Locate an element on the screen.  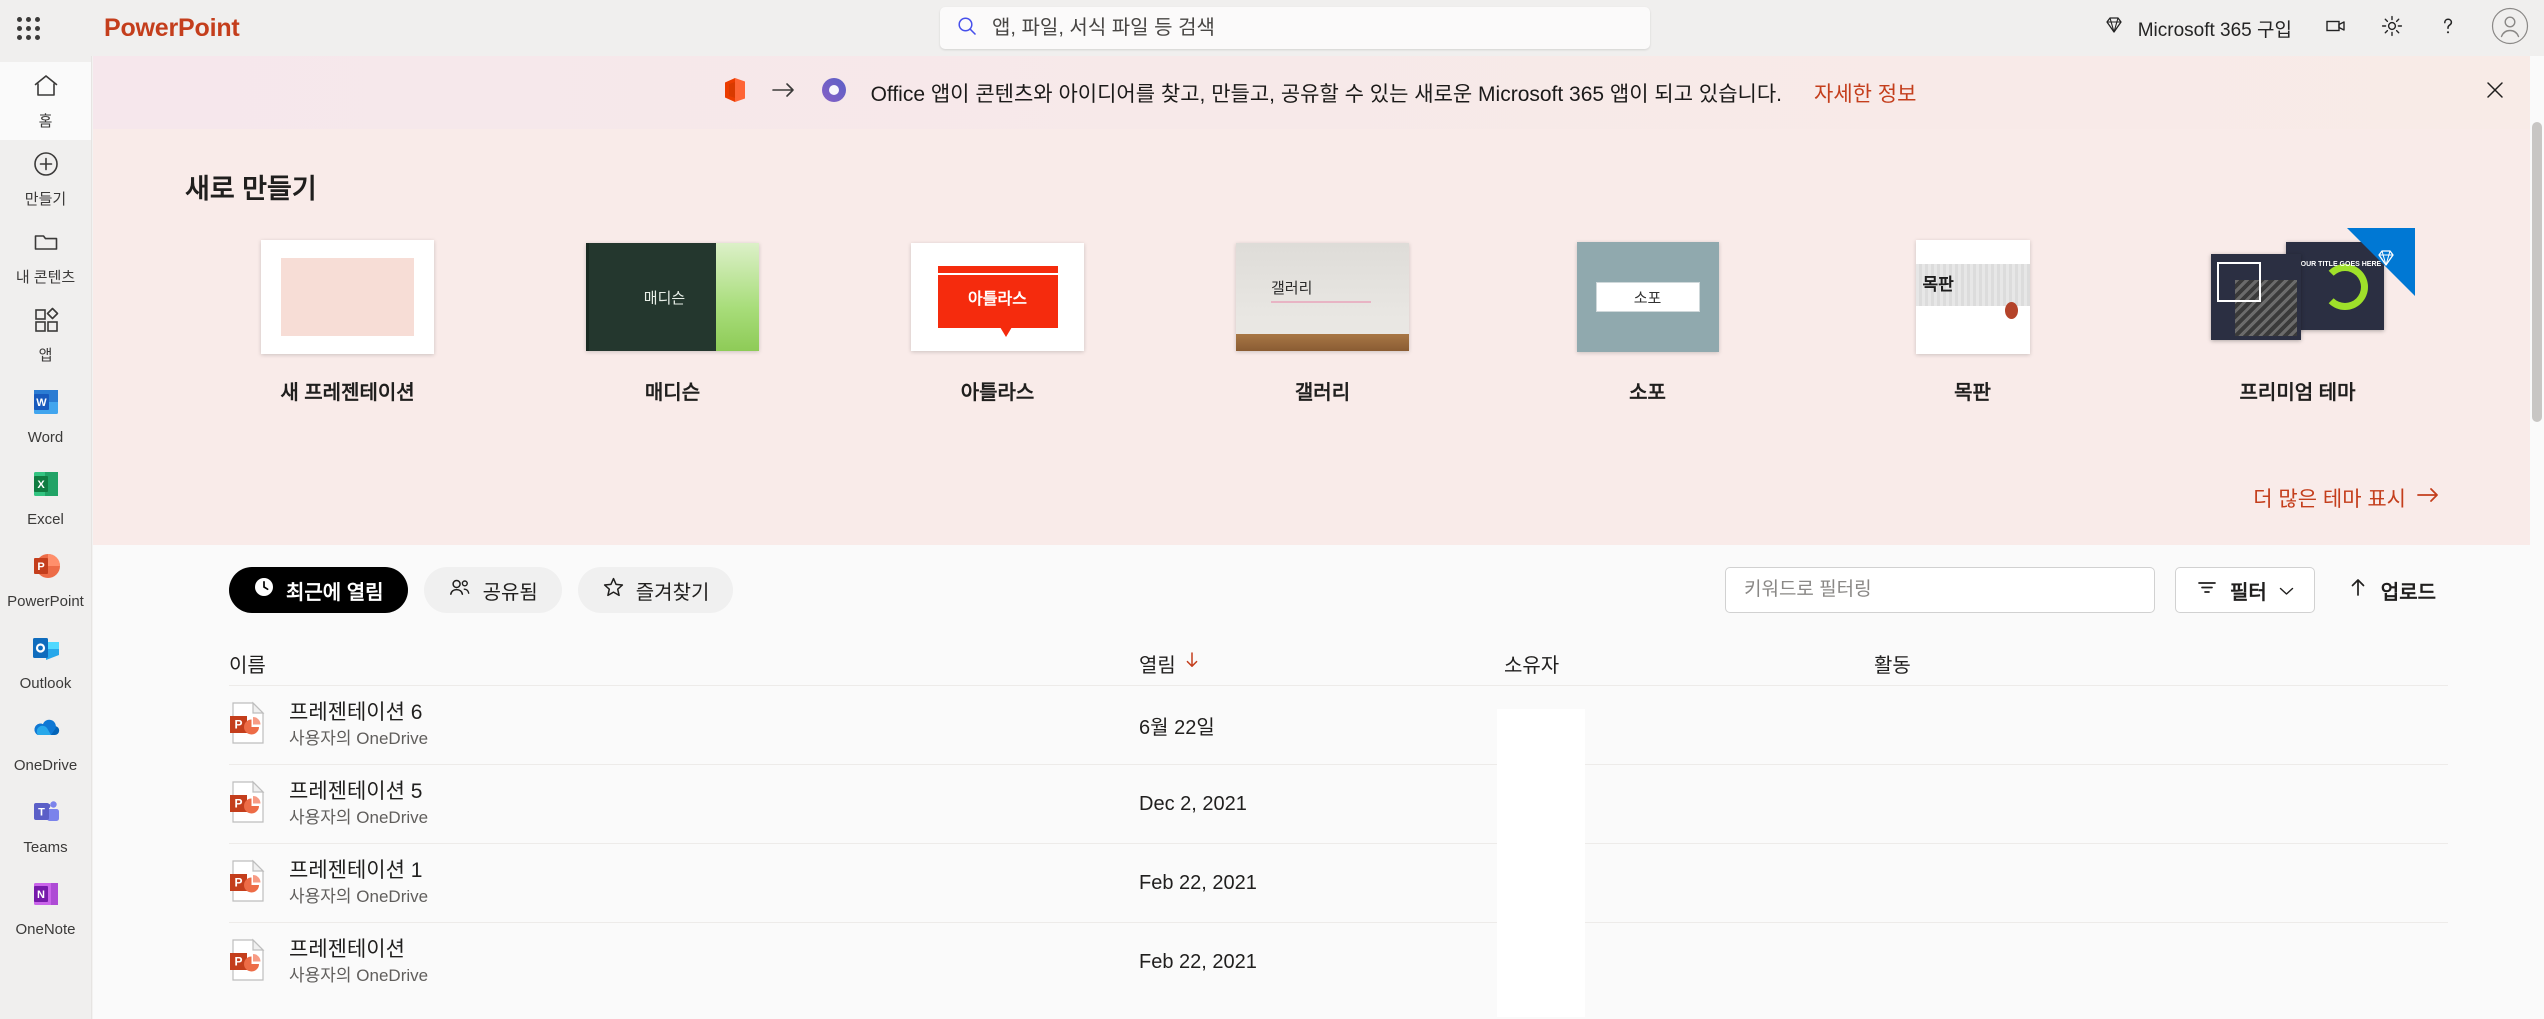
template-thumb-text: 갤러리 is located at coordinates (1292, 288).